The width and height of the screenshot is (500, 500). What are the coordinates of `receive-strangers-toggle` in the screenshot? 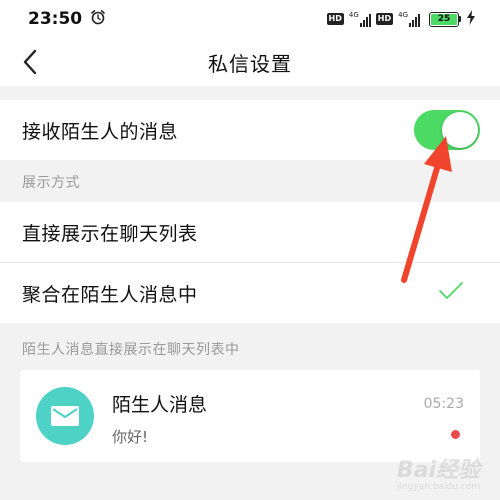 It's located at (447, 130).